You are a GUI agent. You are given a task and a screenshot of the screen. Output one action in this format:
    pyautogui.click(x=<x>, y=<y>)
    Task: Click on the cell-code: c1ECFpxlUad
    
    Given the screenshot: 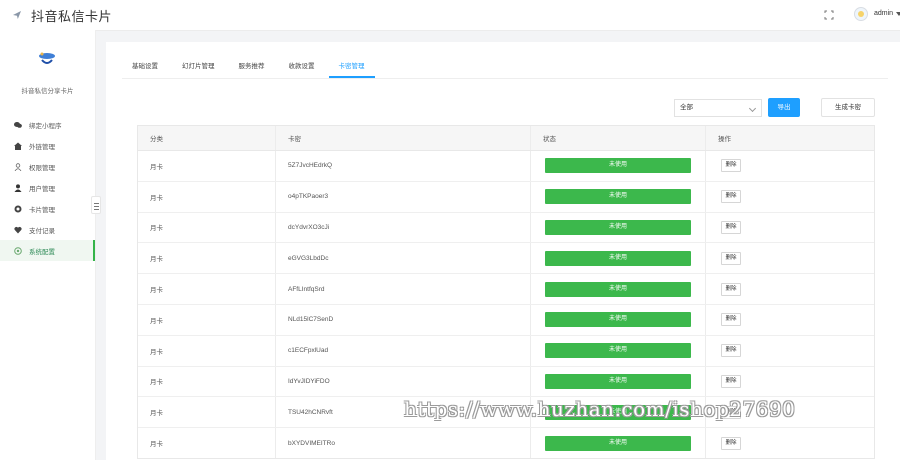 What is the action you would take?
    pyautogui.click(x=403, y=350)
    